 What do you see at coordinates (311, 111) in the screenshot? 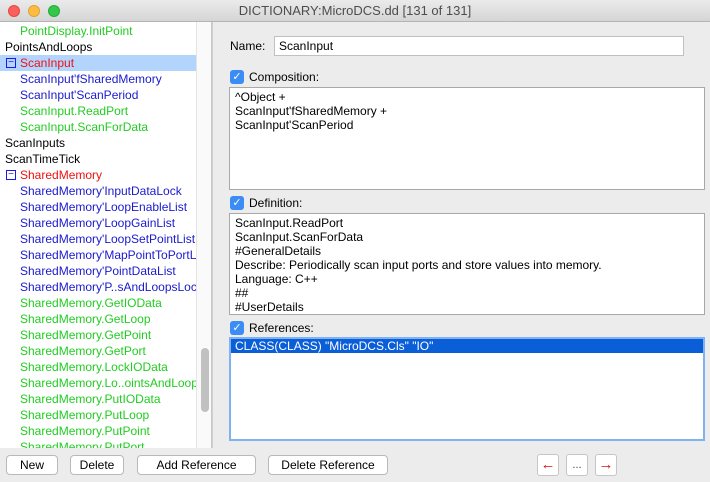
I see `composition-line: ScanInput'fSharedMemory +` at bounding box center [311, 111].